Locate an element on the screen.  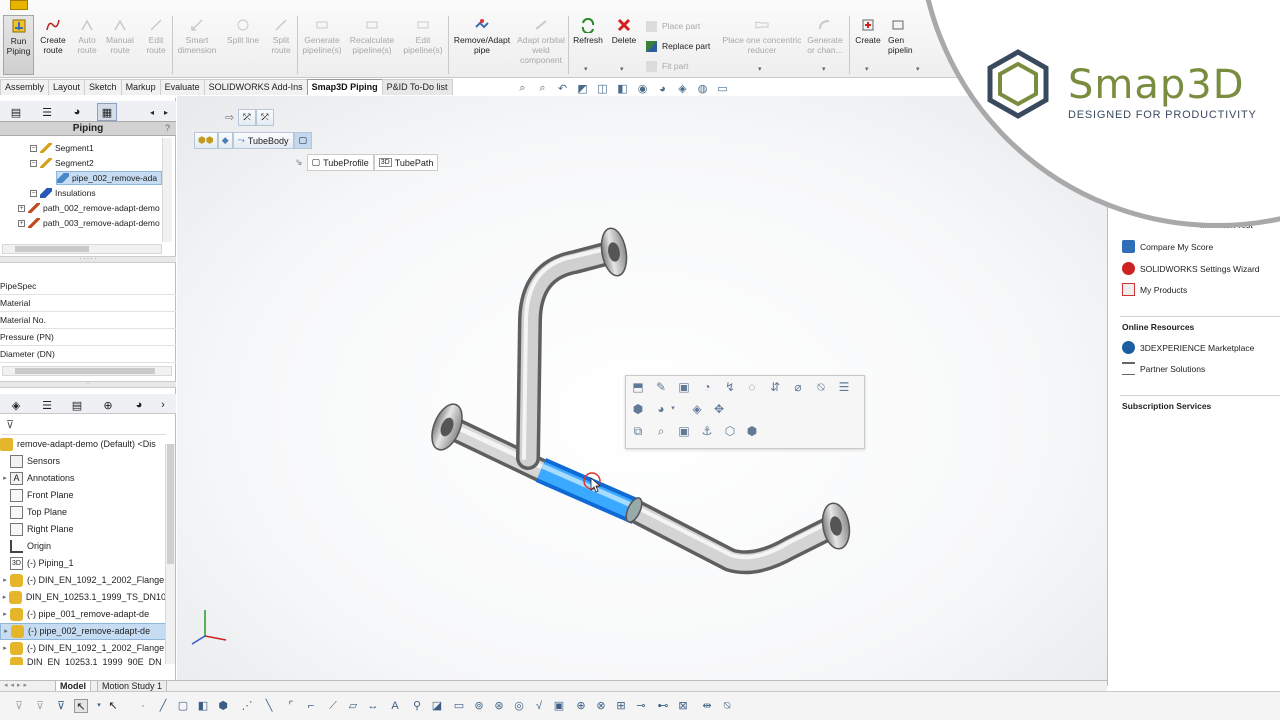
attach-icon: ⌀ is located at coordinates (798, 387).